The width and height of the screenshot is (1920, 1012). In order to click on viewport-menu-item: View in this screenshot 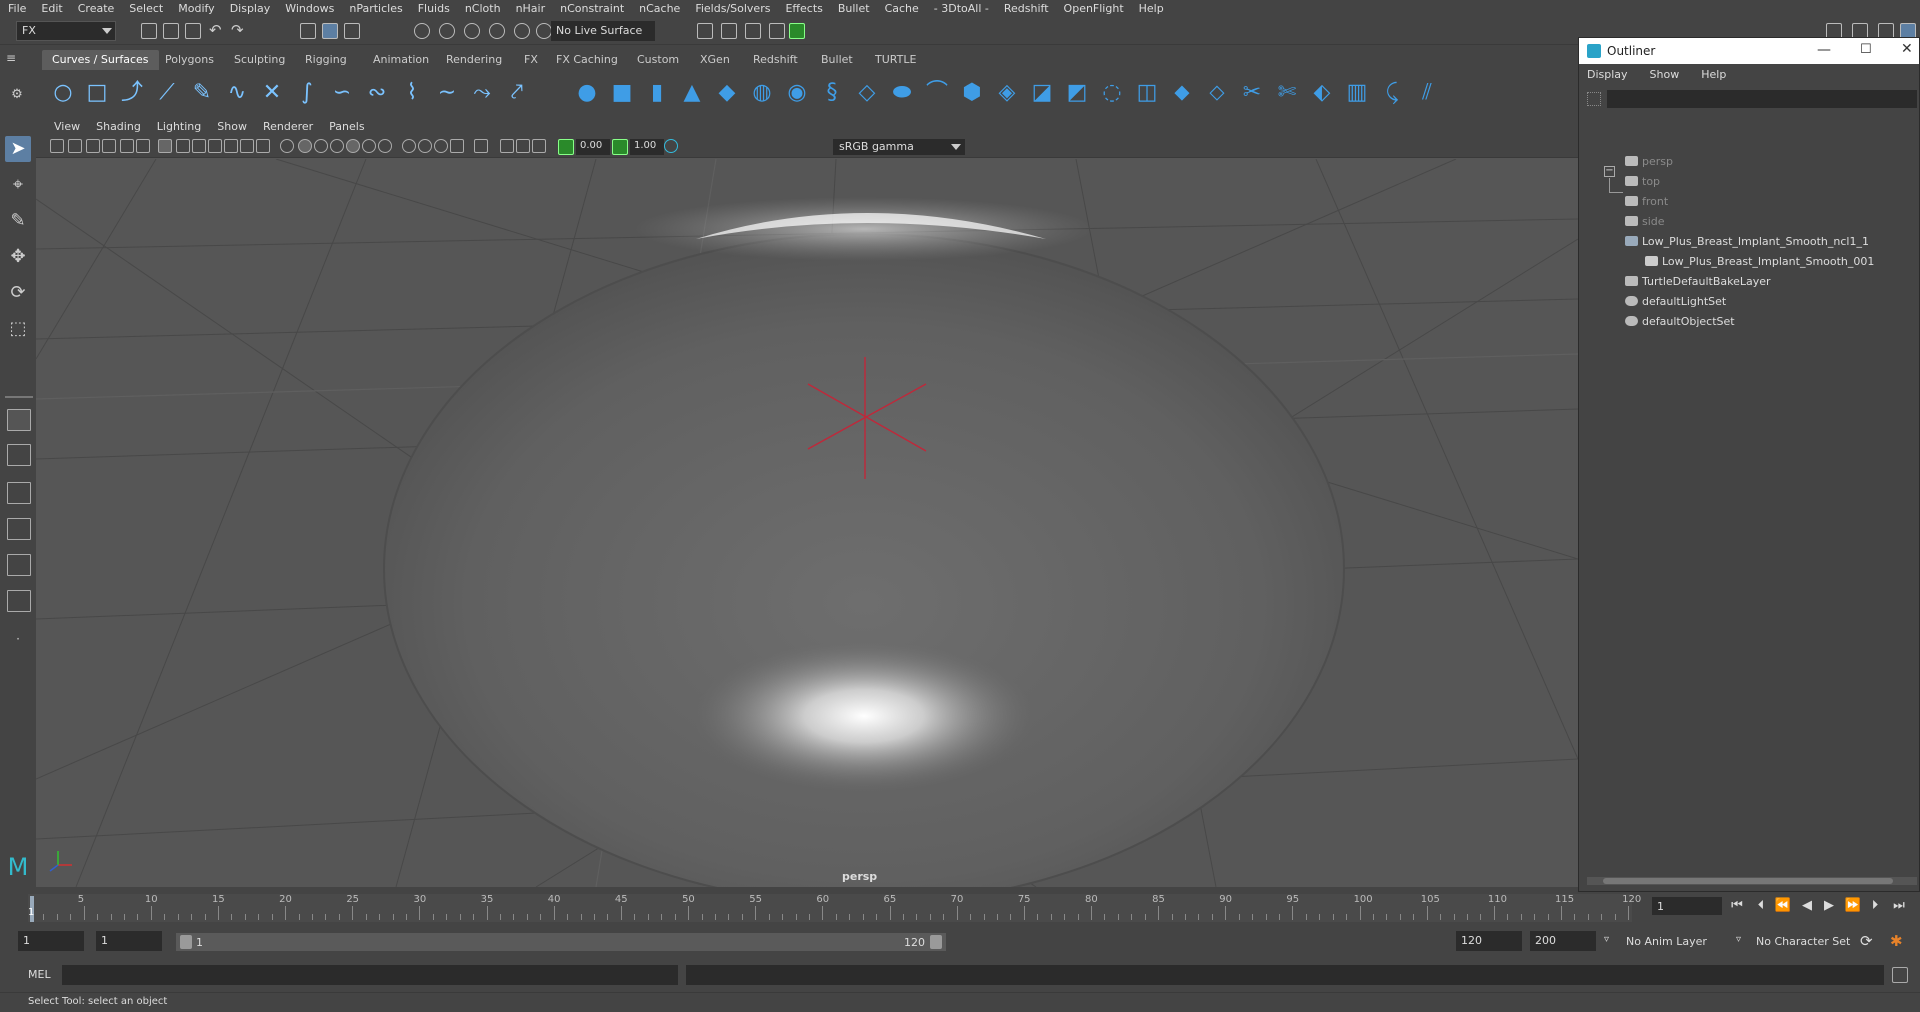, I will do `click(67, 126)`.